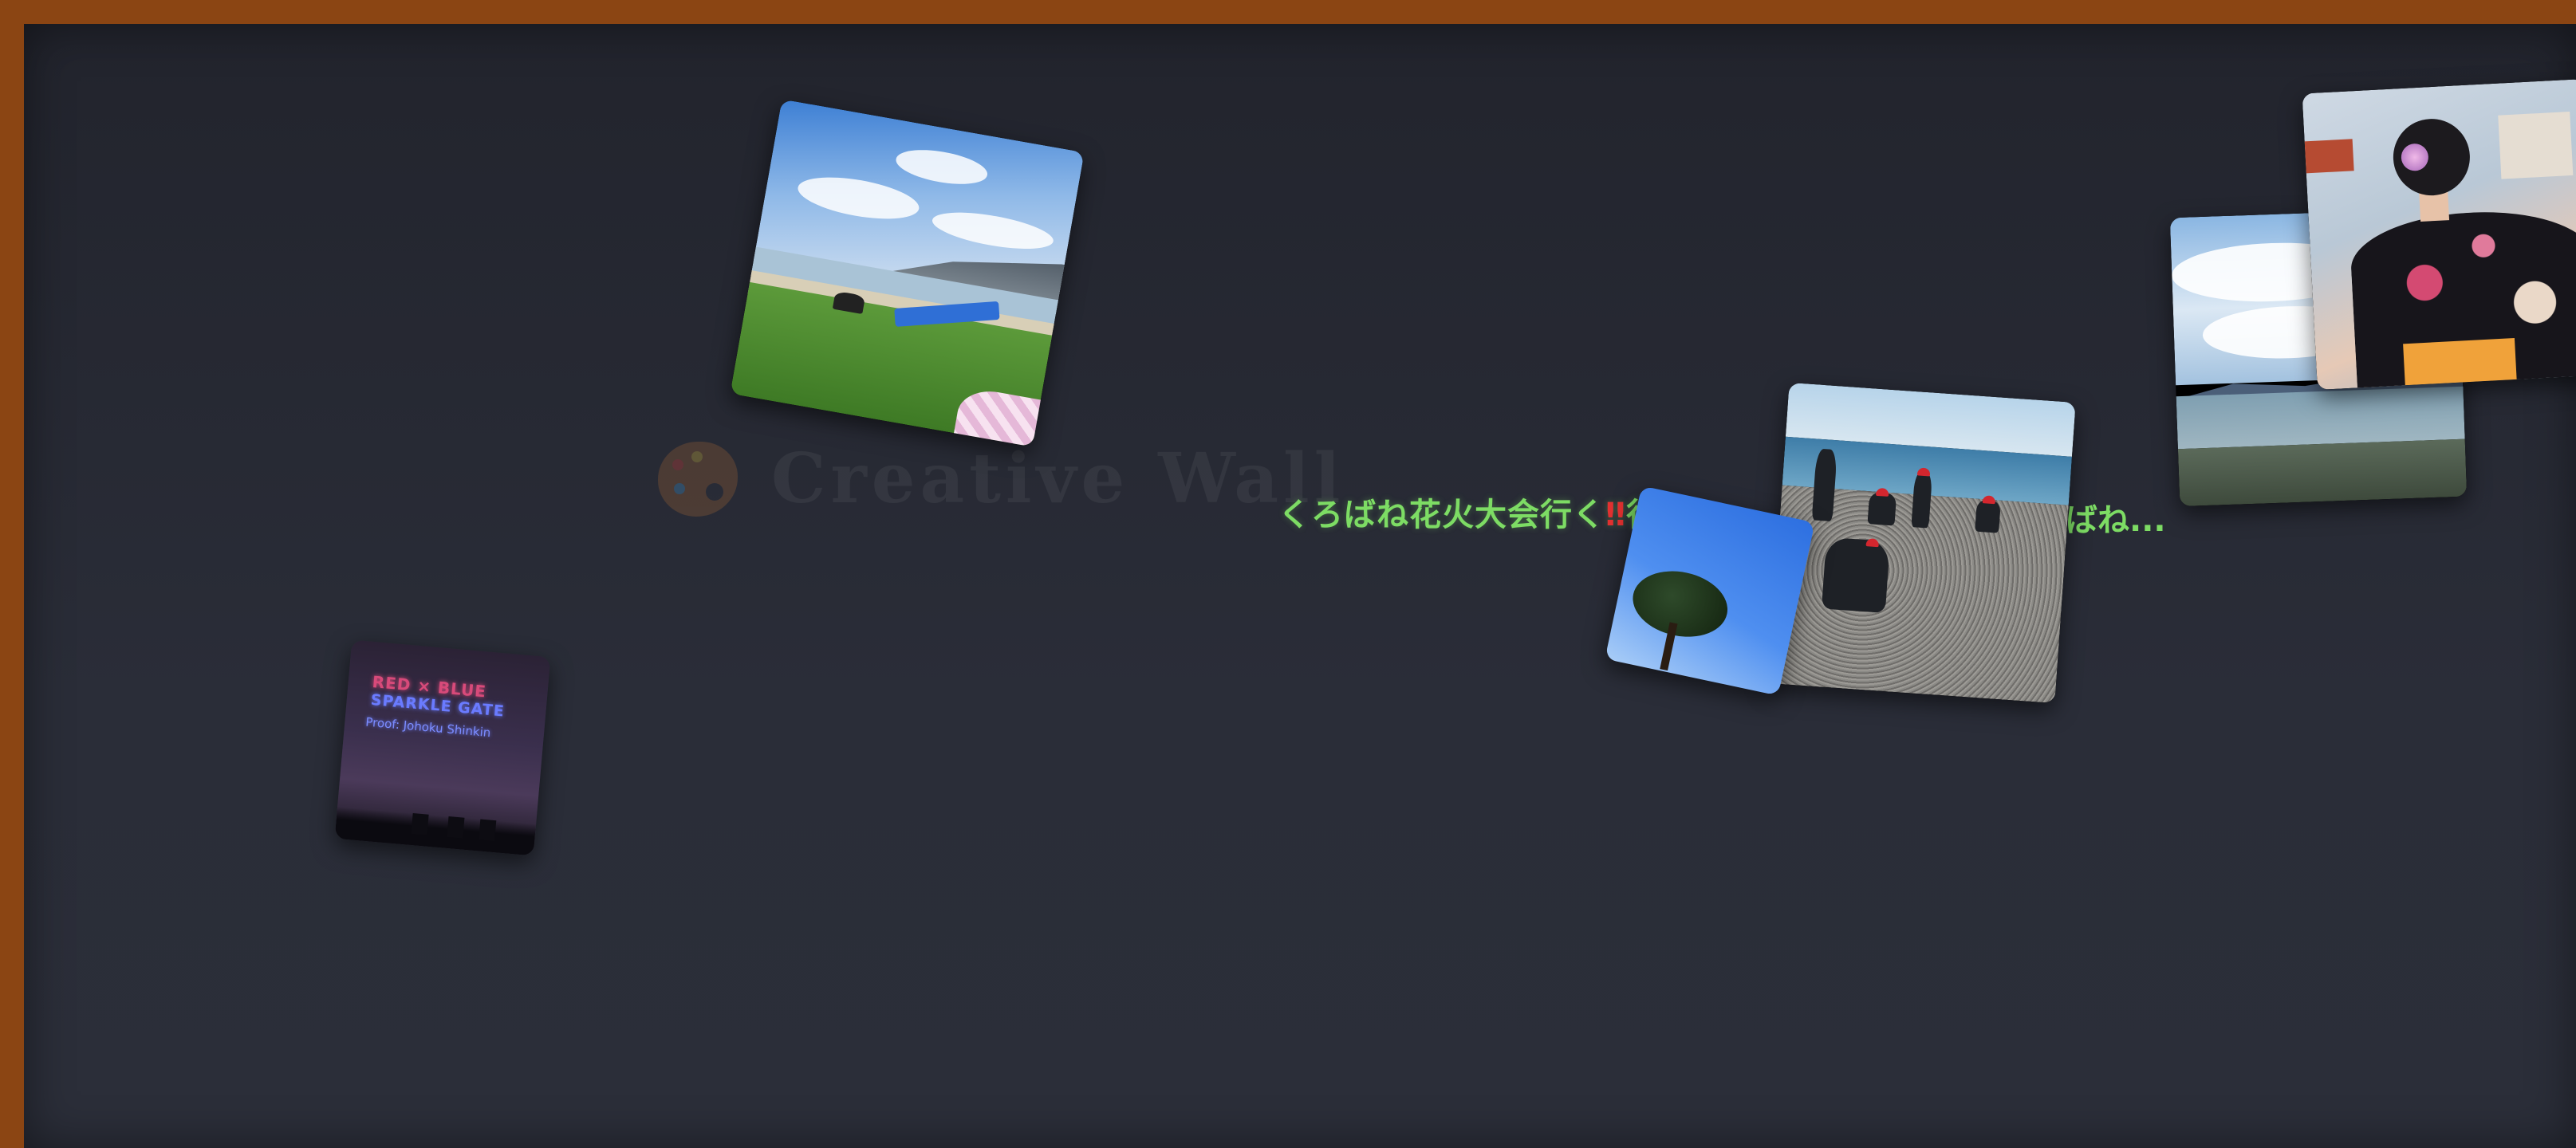 This screenshot has height=1148, width=2576. What do you see at coordinates (1616, 515) in the screenshot?
I see `caption-exclaim: ‼` at bounding box center [1616, 515].